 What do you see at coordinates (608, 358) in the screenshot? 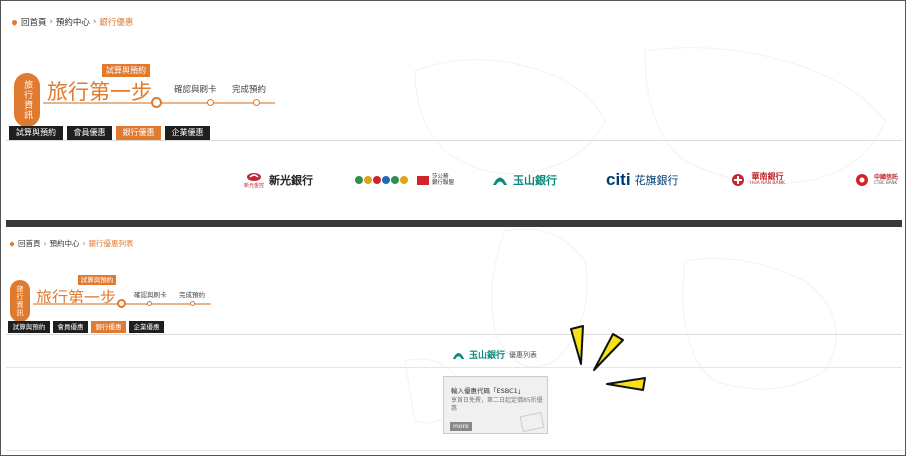
I see `emphasis-sparks-icon` at bounding box center [608, 358].